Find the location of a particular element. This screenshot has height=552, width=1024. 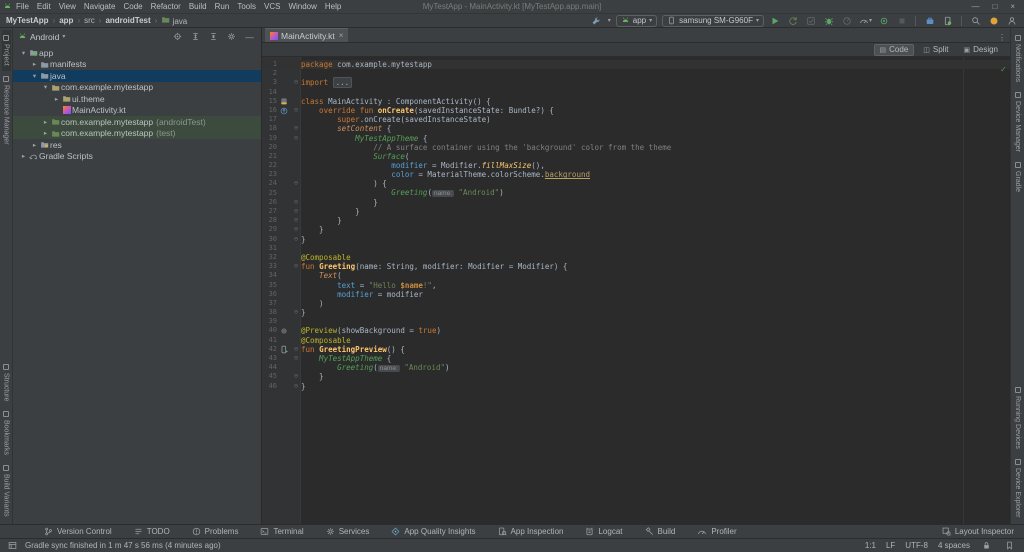

search-everywhere-button is located at coordinates (975, 21).